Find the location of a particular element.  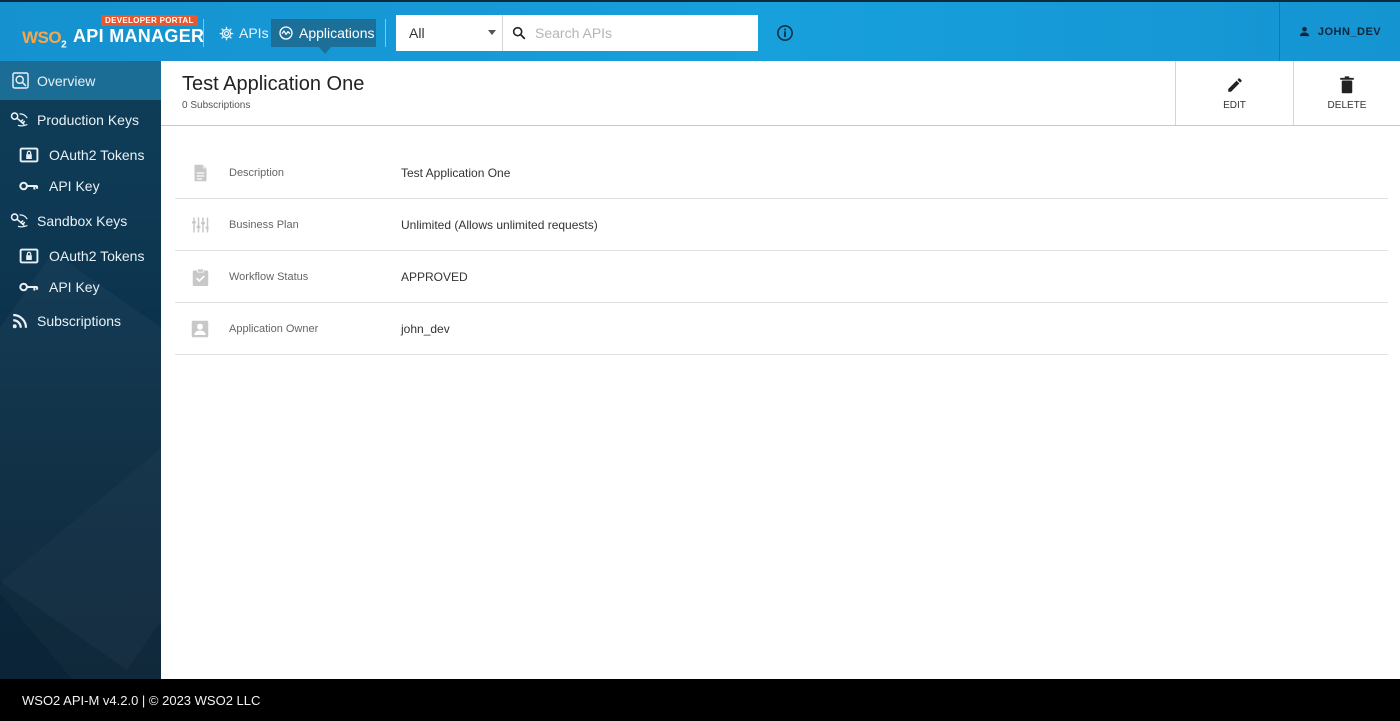

sidebar-item-sandbox-keys: Sandbox Keys is located at coordinates (80, 221).